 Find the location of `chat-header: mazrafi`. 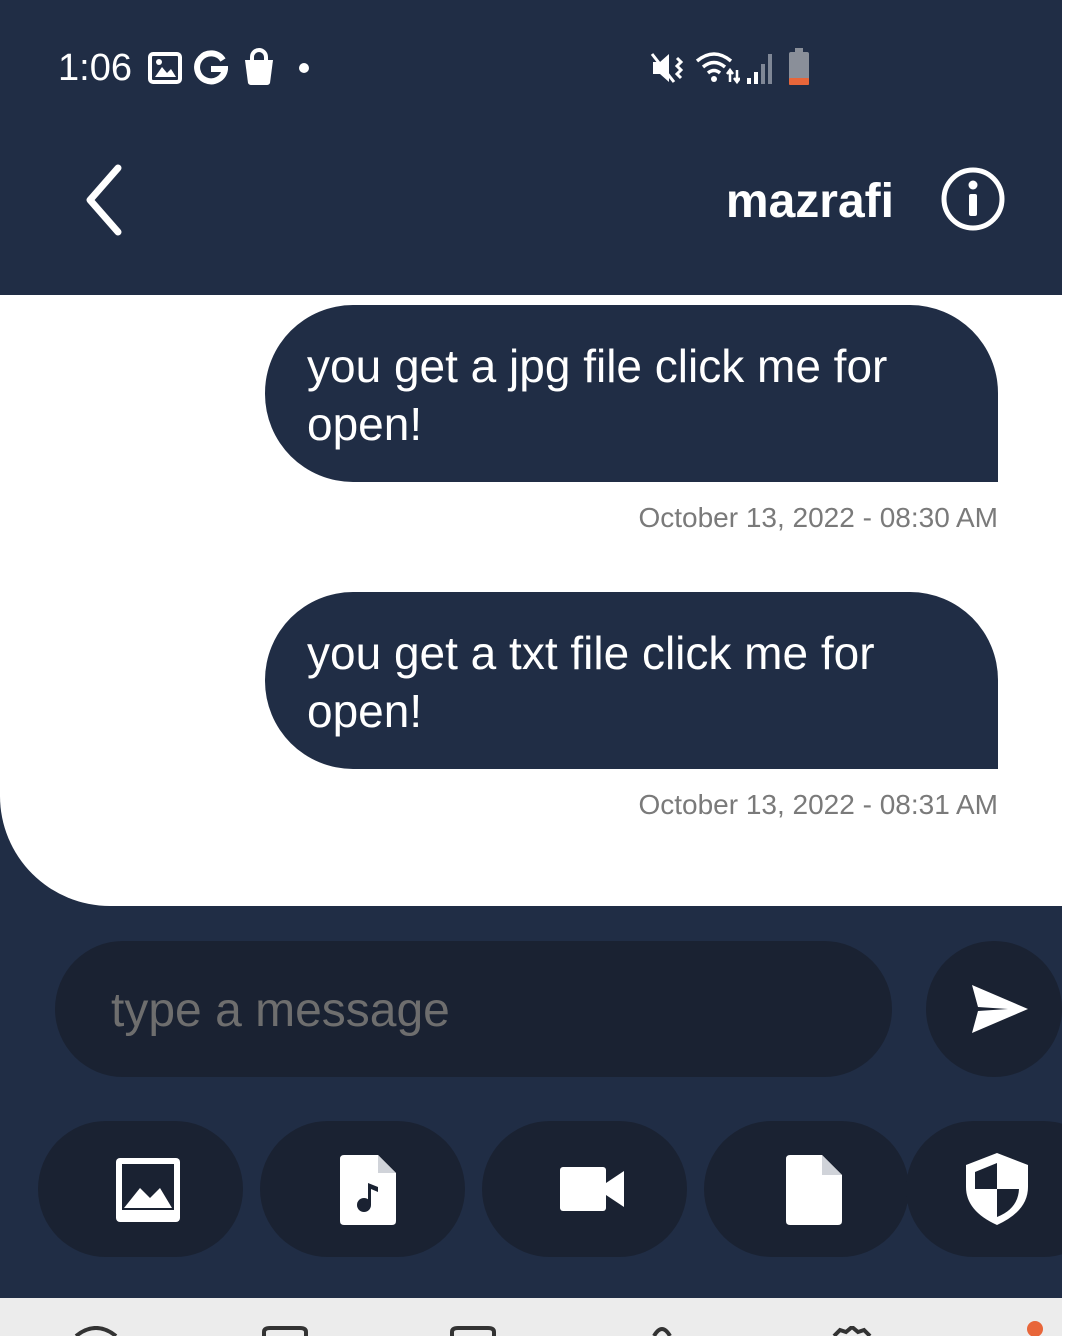

chat-header: mazrafi is located at coordinates (531, 200).